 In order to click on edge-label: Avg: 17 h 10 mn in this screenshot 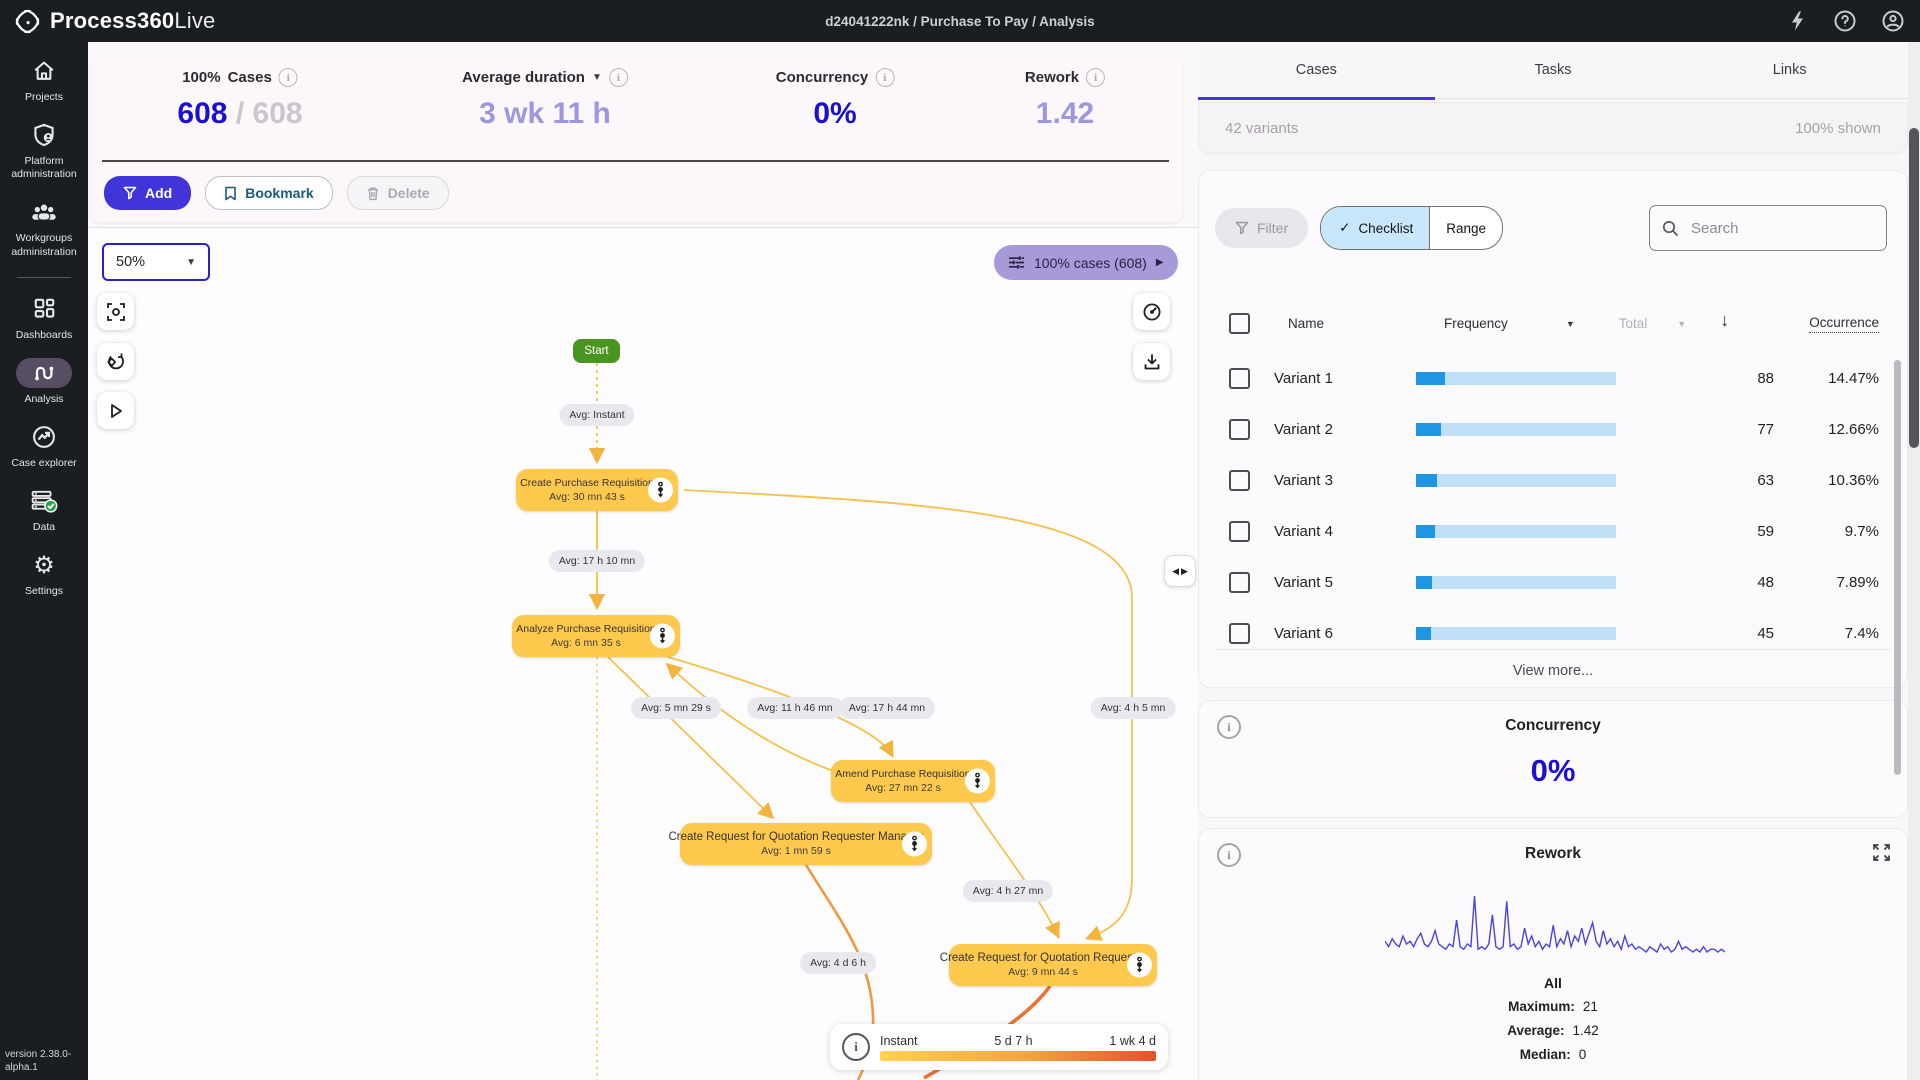, I will do `click(597, 561)`.